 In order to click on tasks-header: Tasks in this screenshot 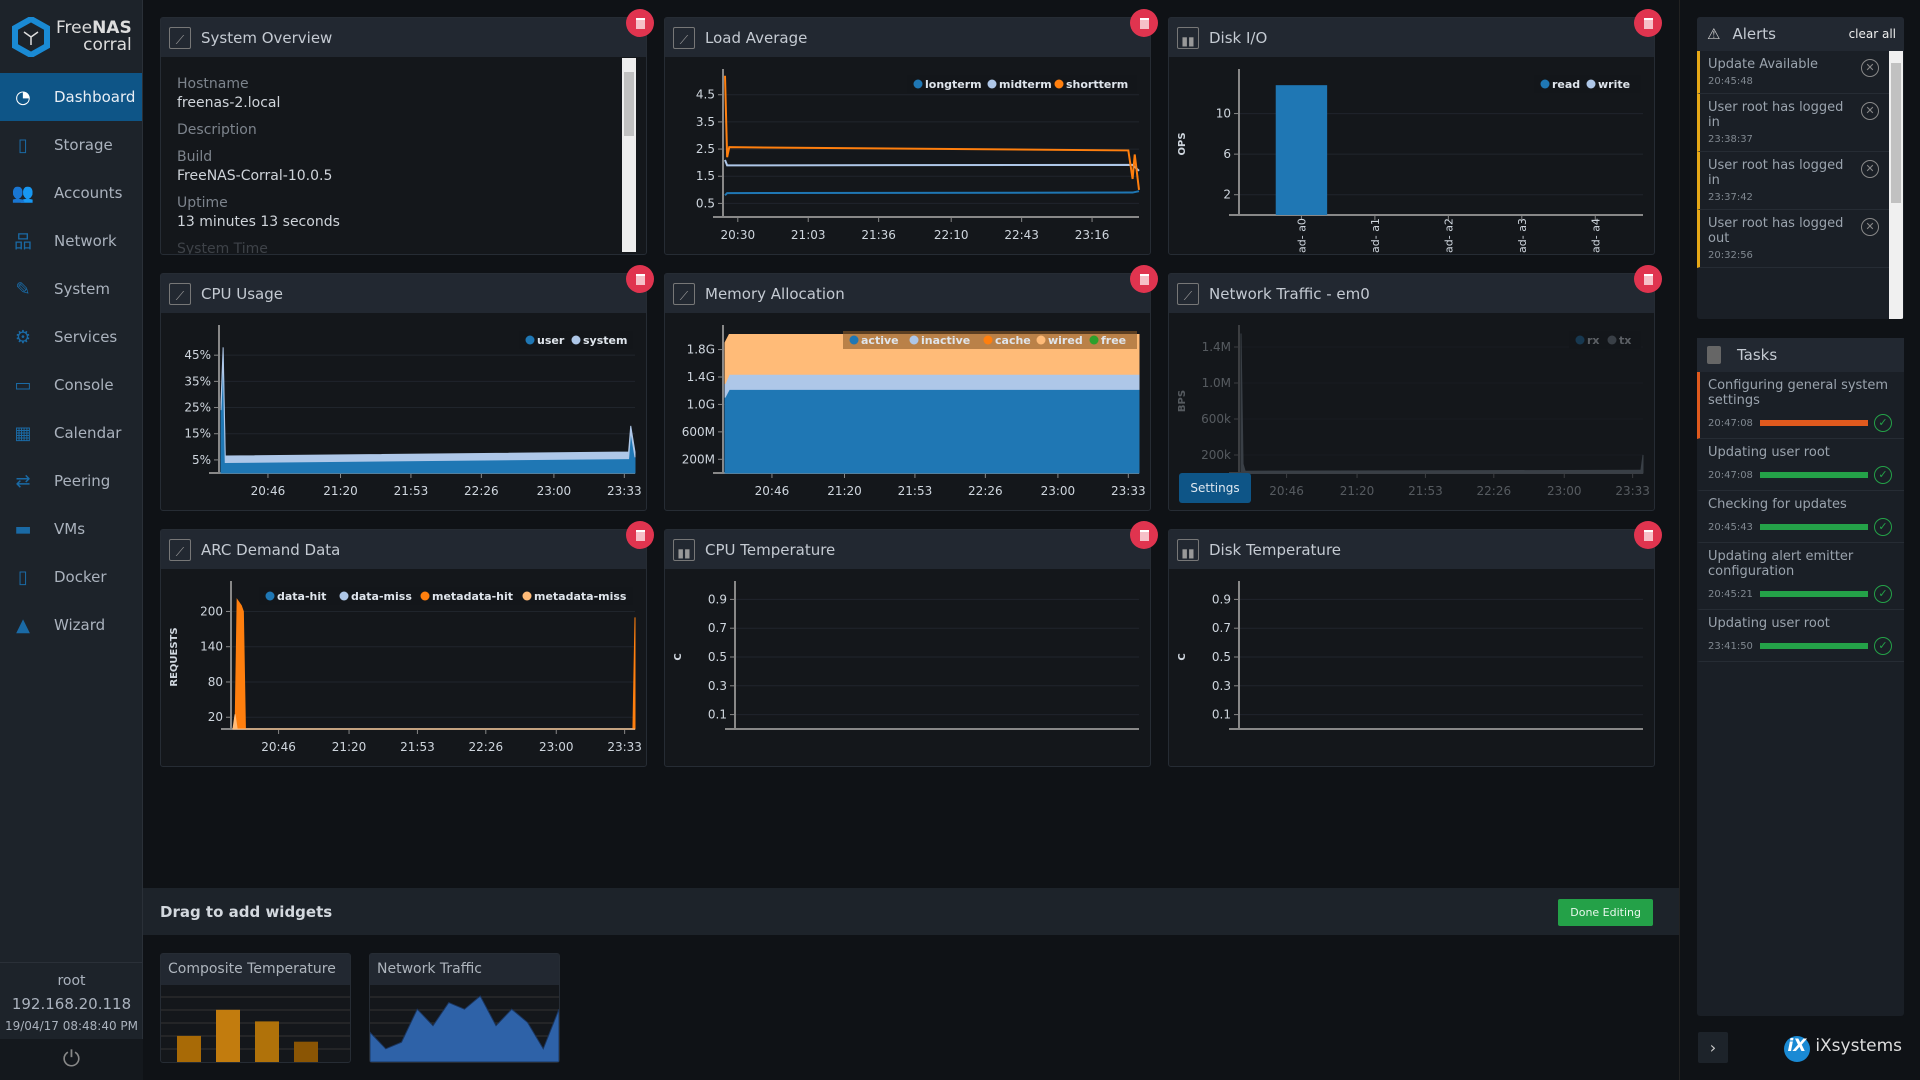, I will do `click(1800, 355)`.